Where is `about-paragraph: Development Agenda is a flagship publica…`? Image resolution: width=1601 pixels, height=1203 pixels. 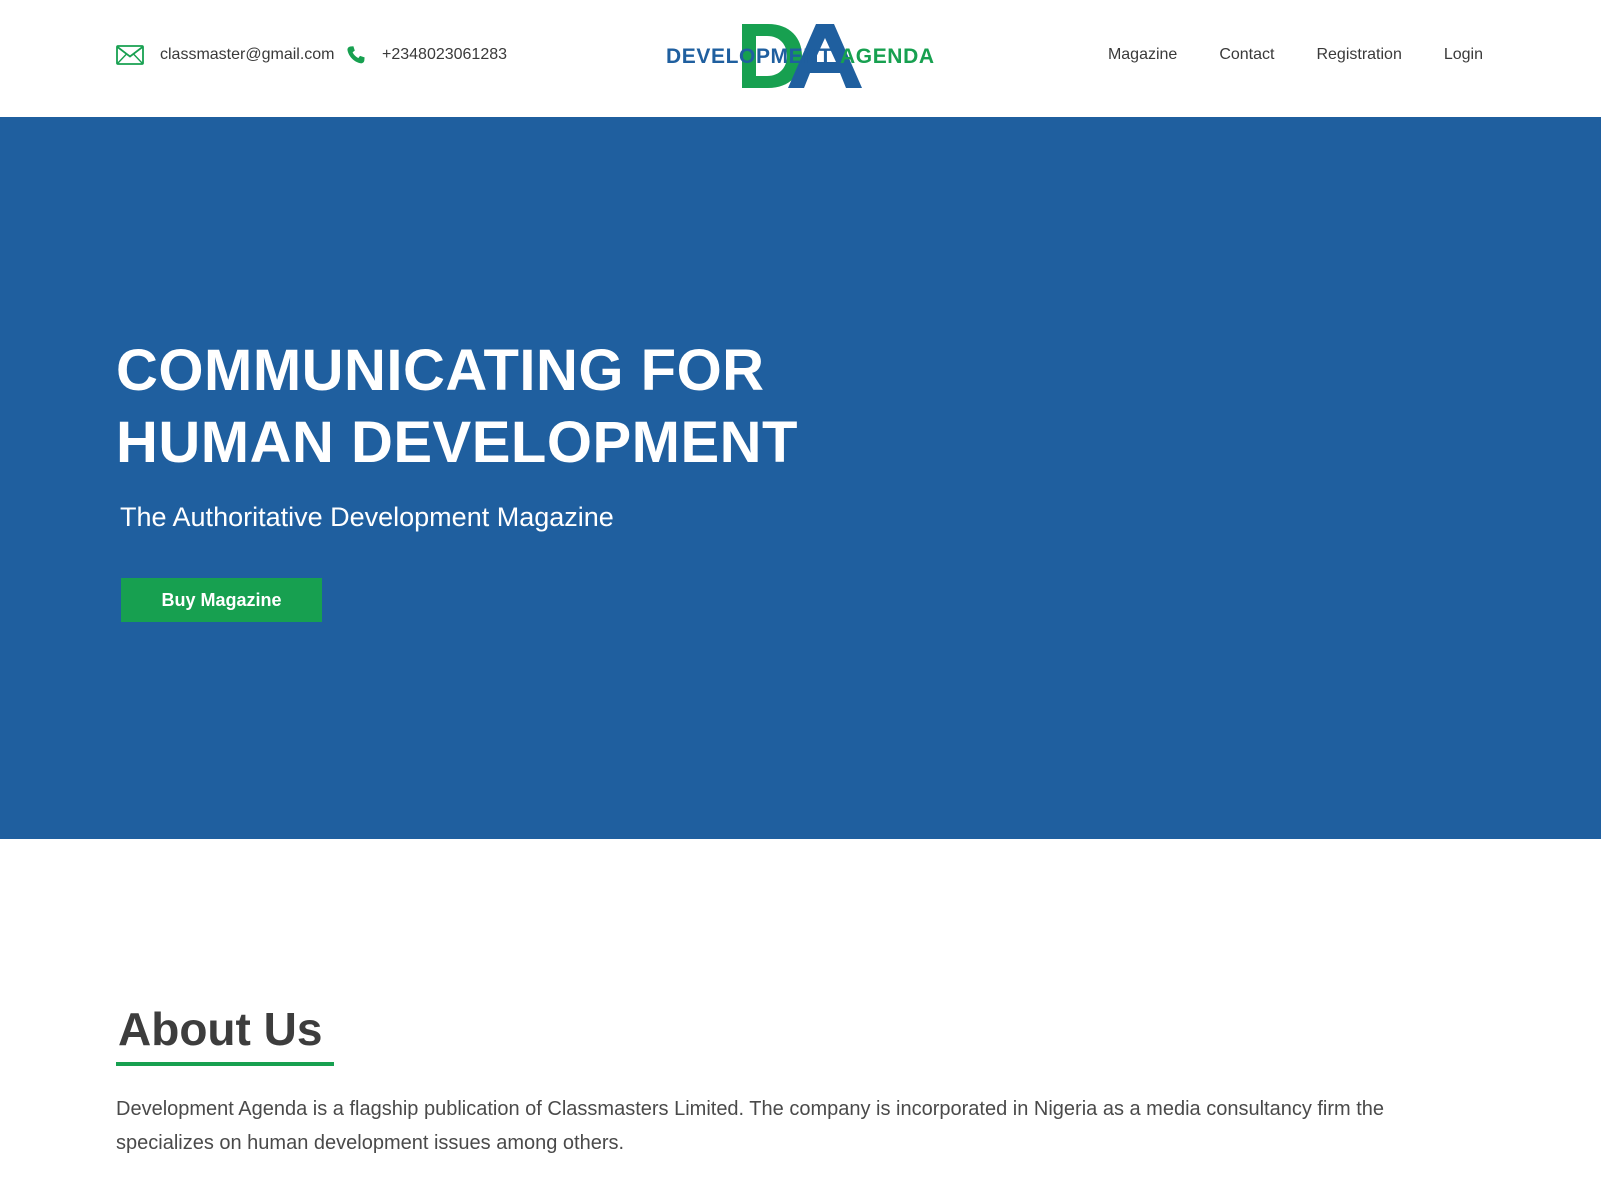
about-paragraph: Development Agenda is a flagship publica… is located at coordinates (750, 1126).